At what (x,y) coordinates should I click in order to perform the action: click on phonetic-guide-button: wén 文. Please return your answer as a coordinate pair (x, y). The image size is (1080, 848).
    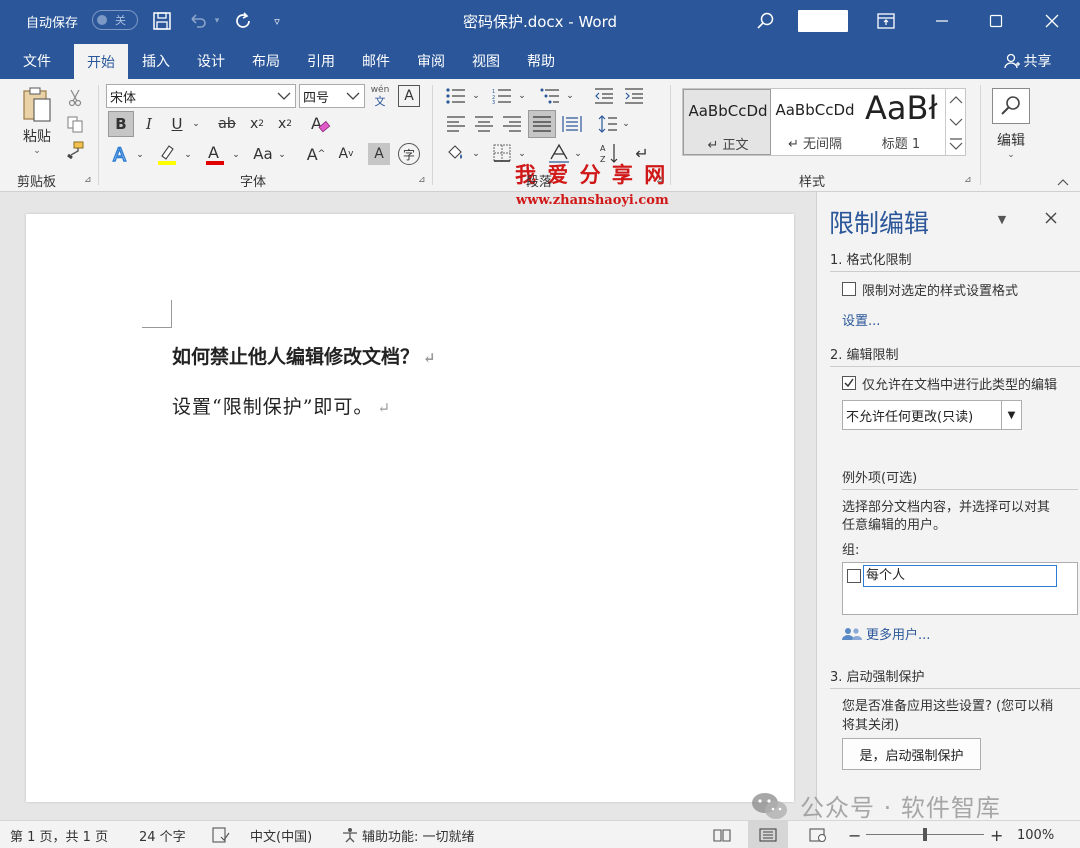
    Looking at the image, I should click on (380, 96).